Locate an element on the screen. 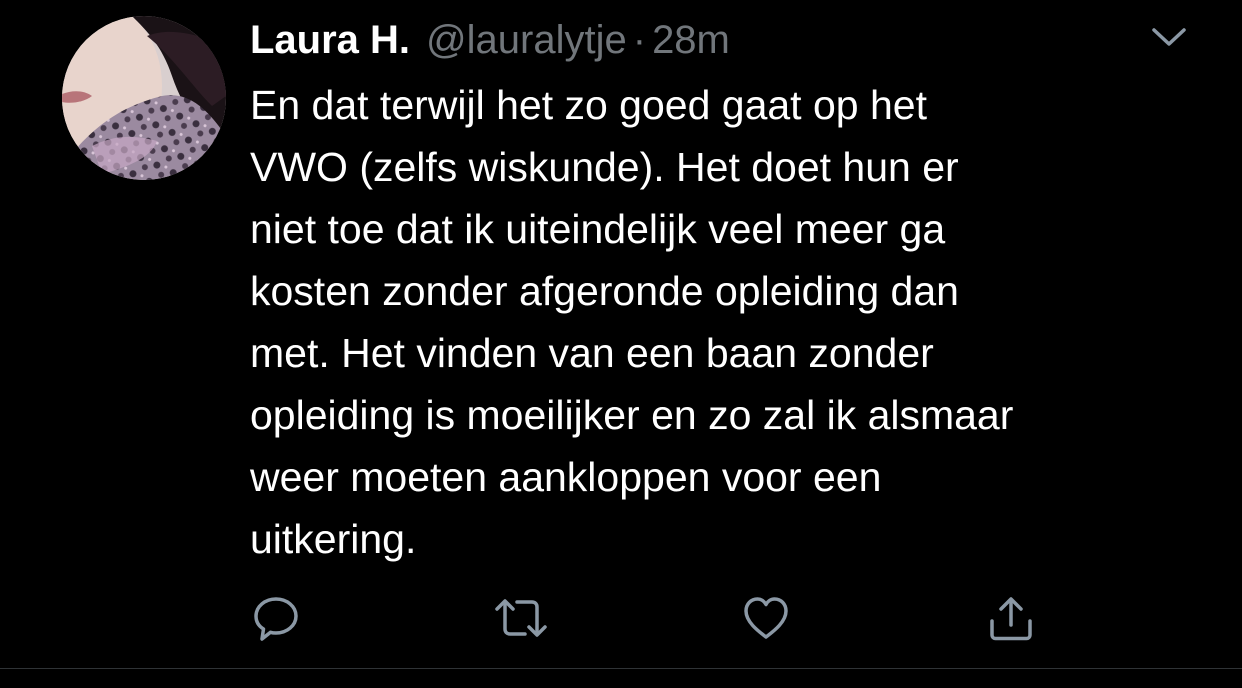 The height and width of the screenshot is (688, 1242). reply-icon is located at coordinates (276, 618).